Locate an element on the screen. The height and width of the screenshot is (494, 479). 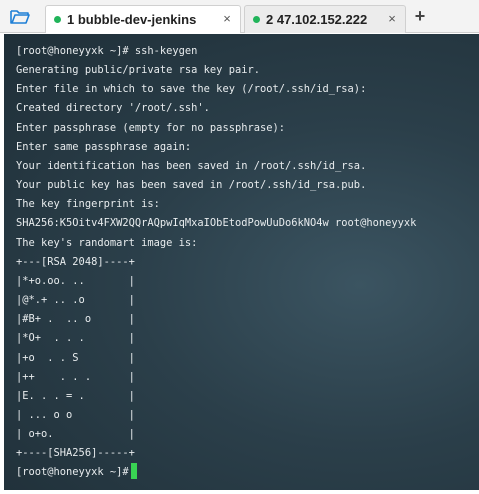
open-folder-button is located at coordinates (20, 16).